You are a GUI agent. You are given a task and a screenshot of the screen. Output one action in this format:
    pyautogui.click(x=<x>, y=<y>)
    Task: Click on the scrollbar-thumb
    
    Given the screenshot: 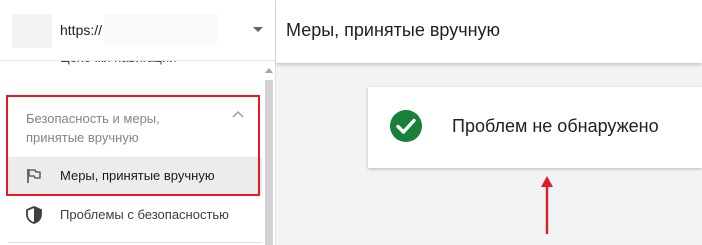 What is the action you would take?
    pyautogui.click(x=269, y=162)
    